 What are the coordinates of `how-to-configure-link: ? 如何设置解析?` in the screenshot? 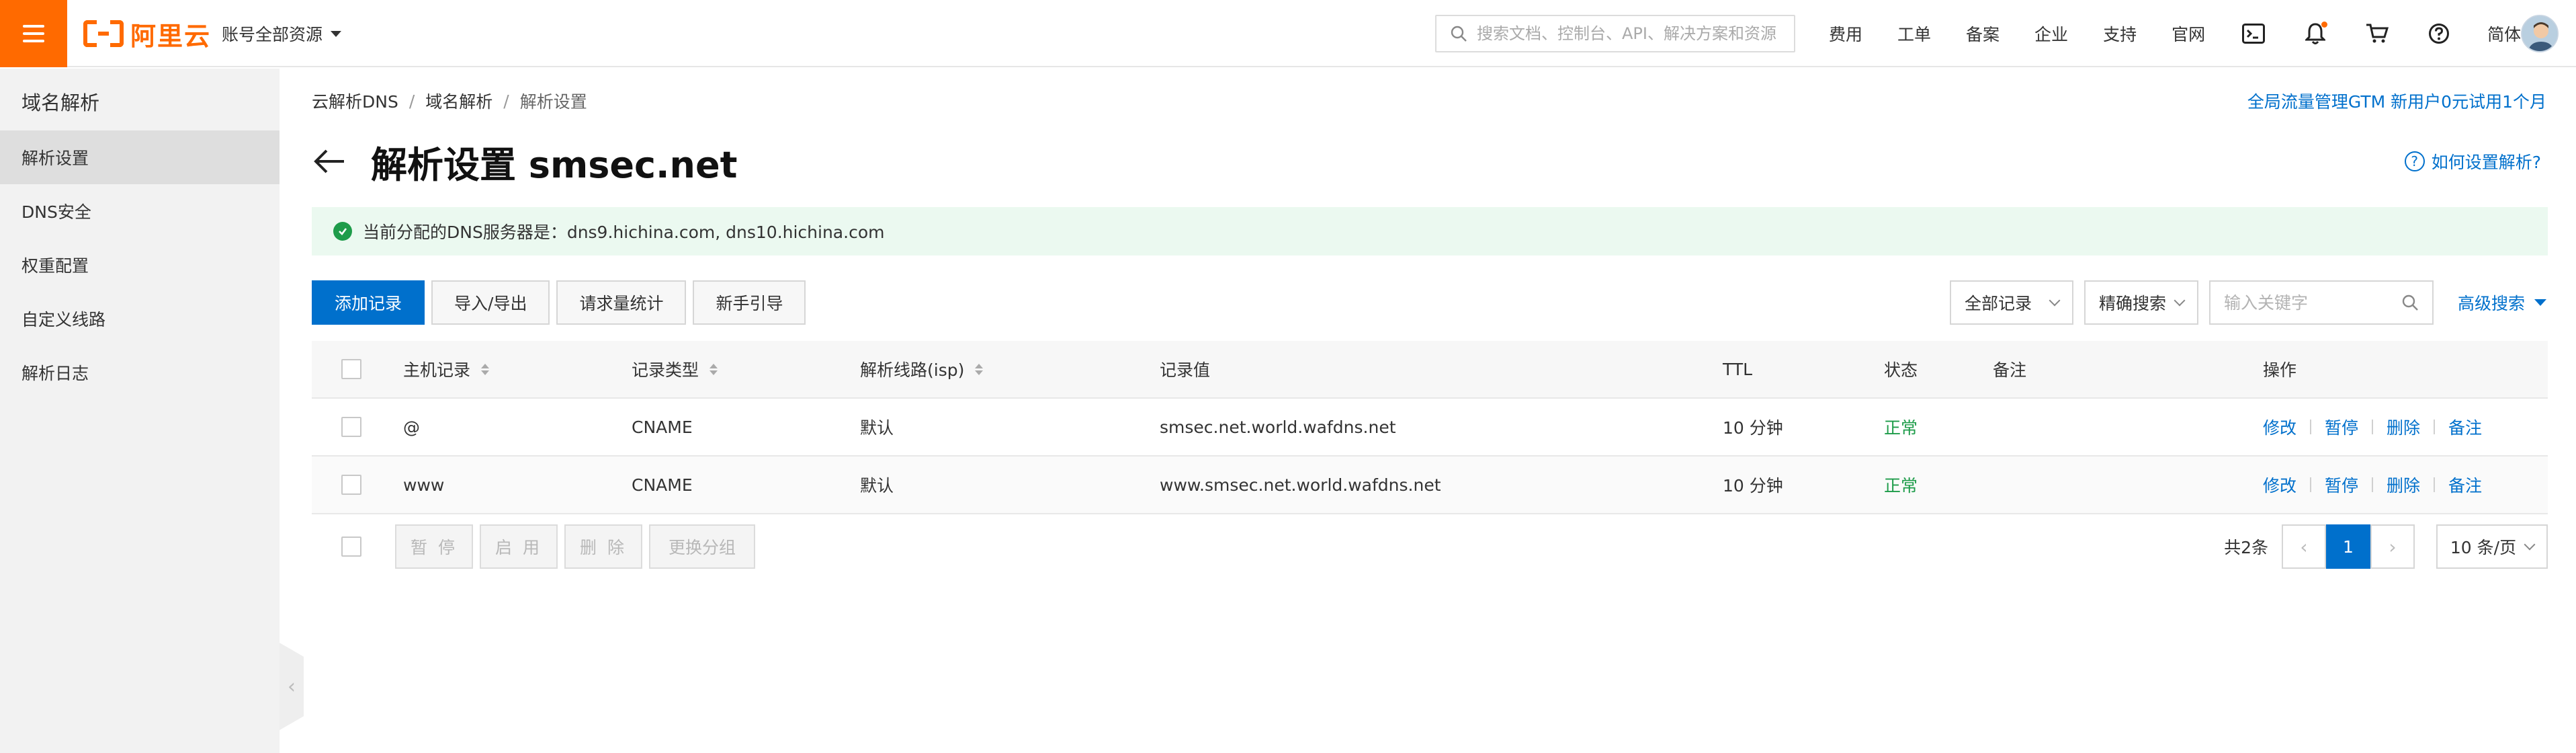 It's located at (2472, 161).